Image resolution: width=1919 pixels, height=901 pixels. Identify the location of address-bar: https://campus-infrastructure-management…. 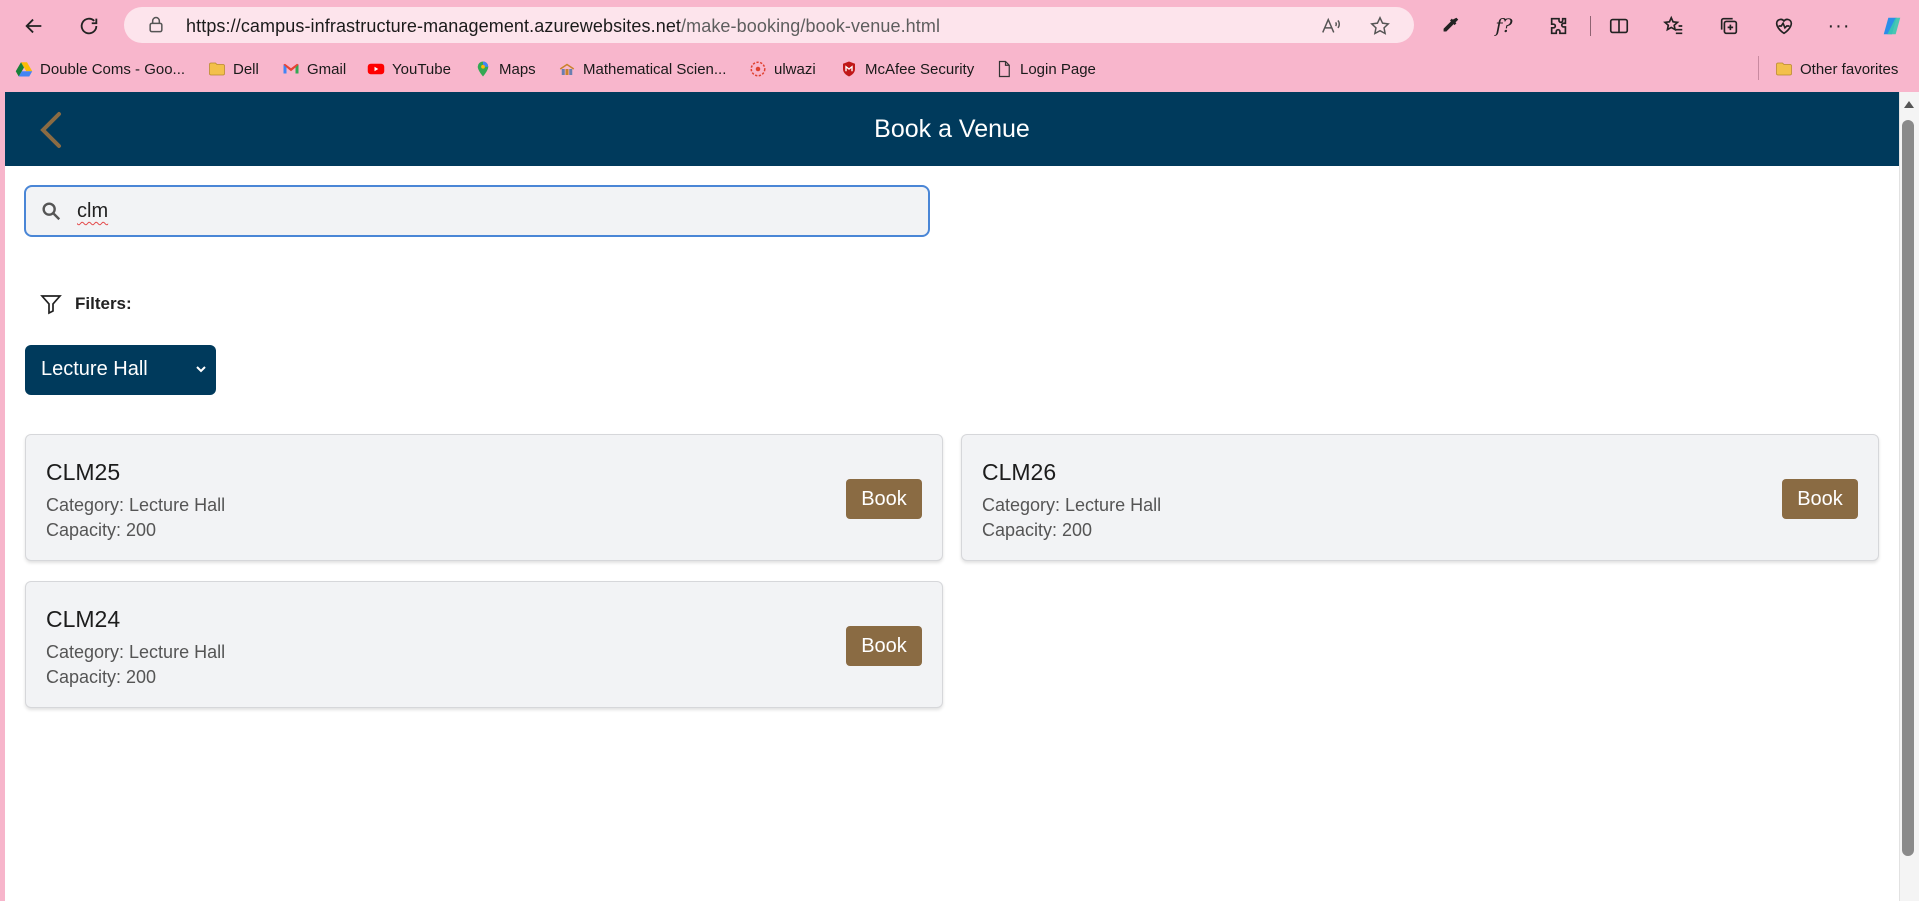
(769, 25).